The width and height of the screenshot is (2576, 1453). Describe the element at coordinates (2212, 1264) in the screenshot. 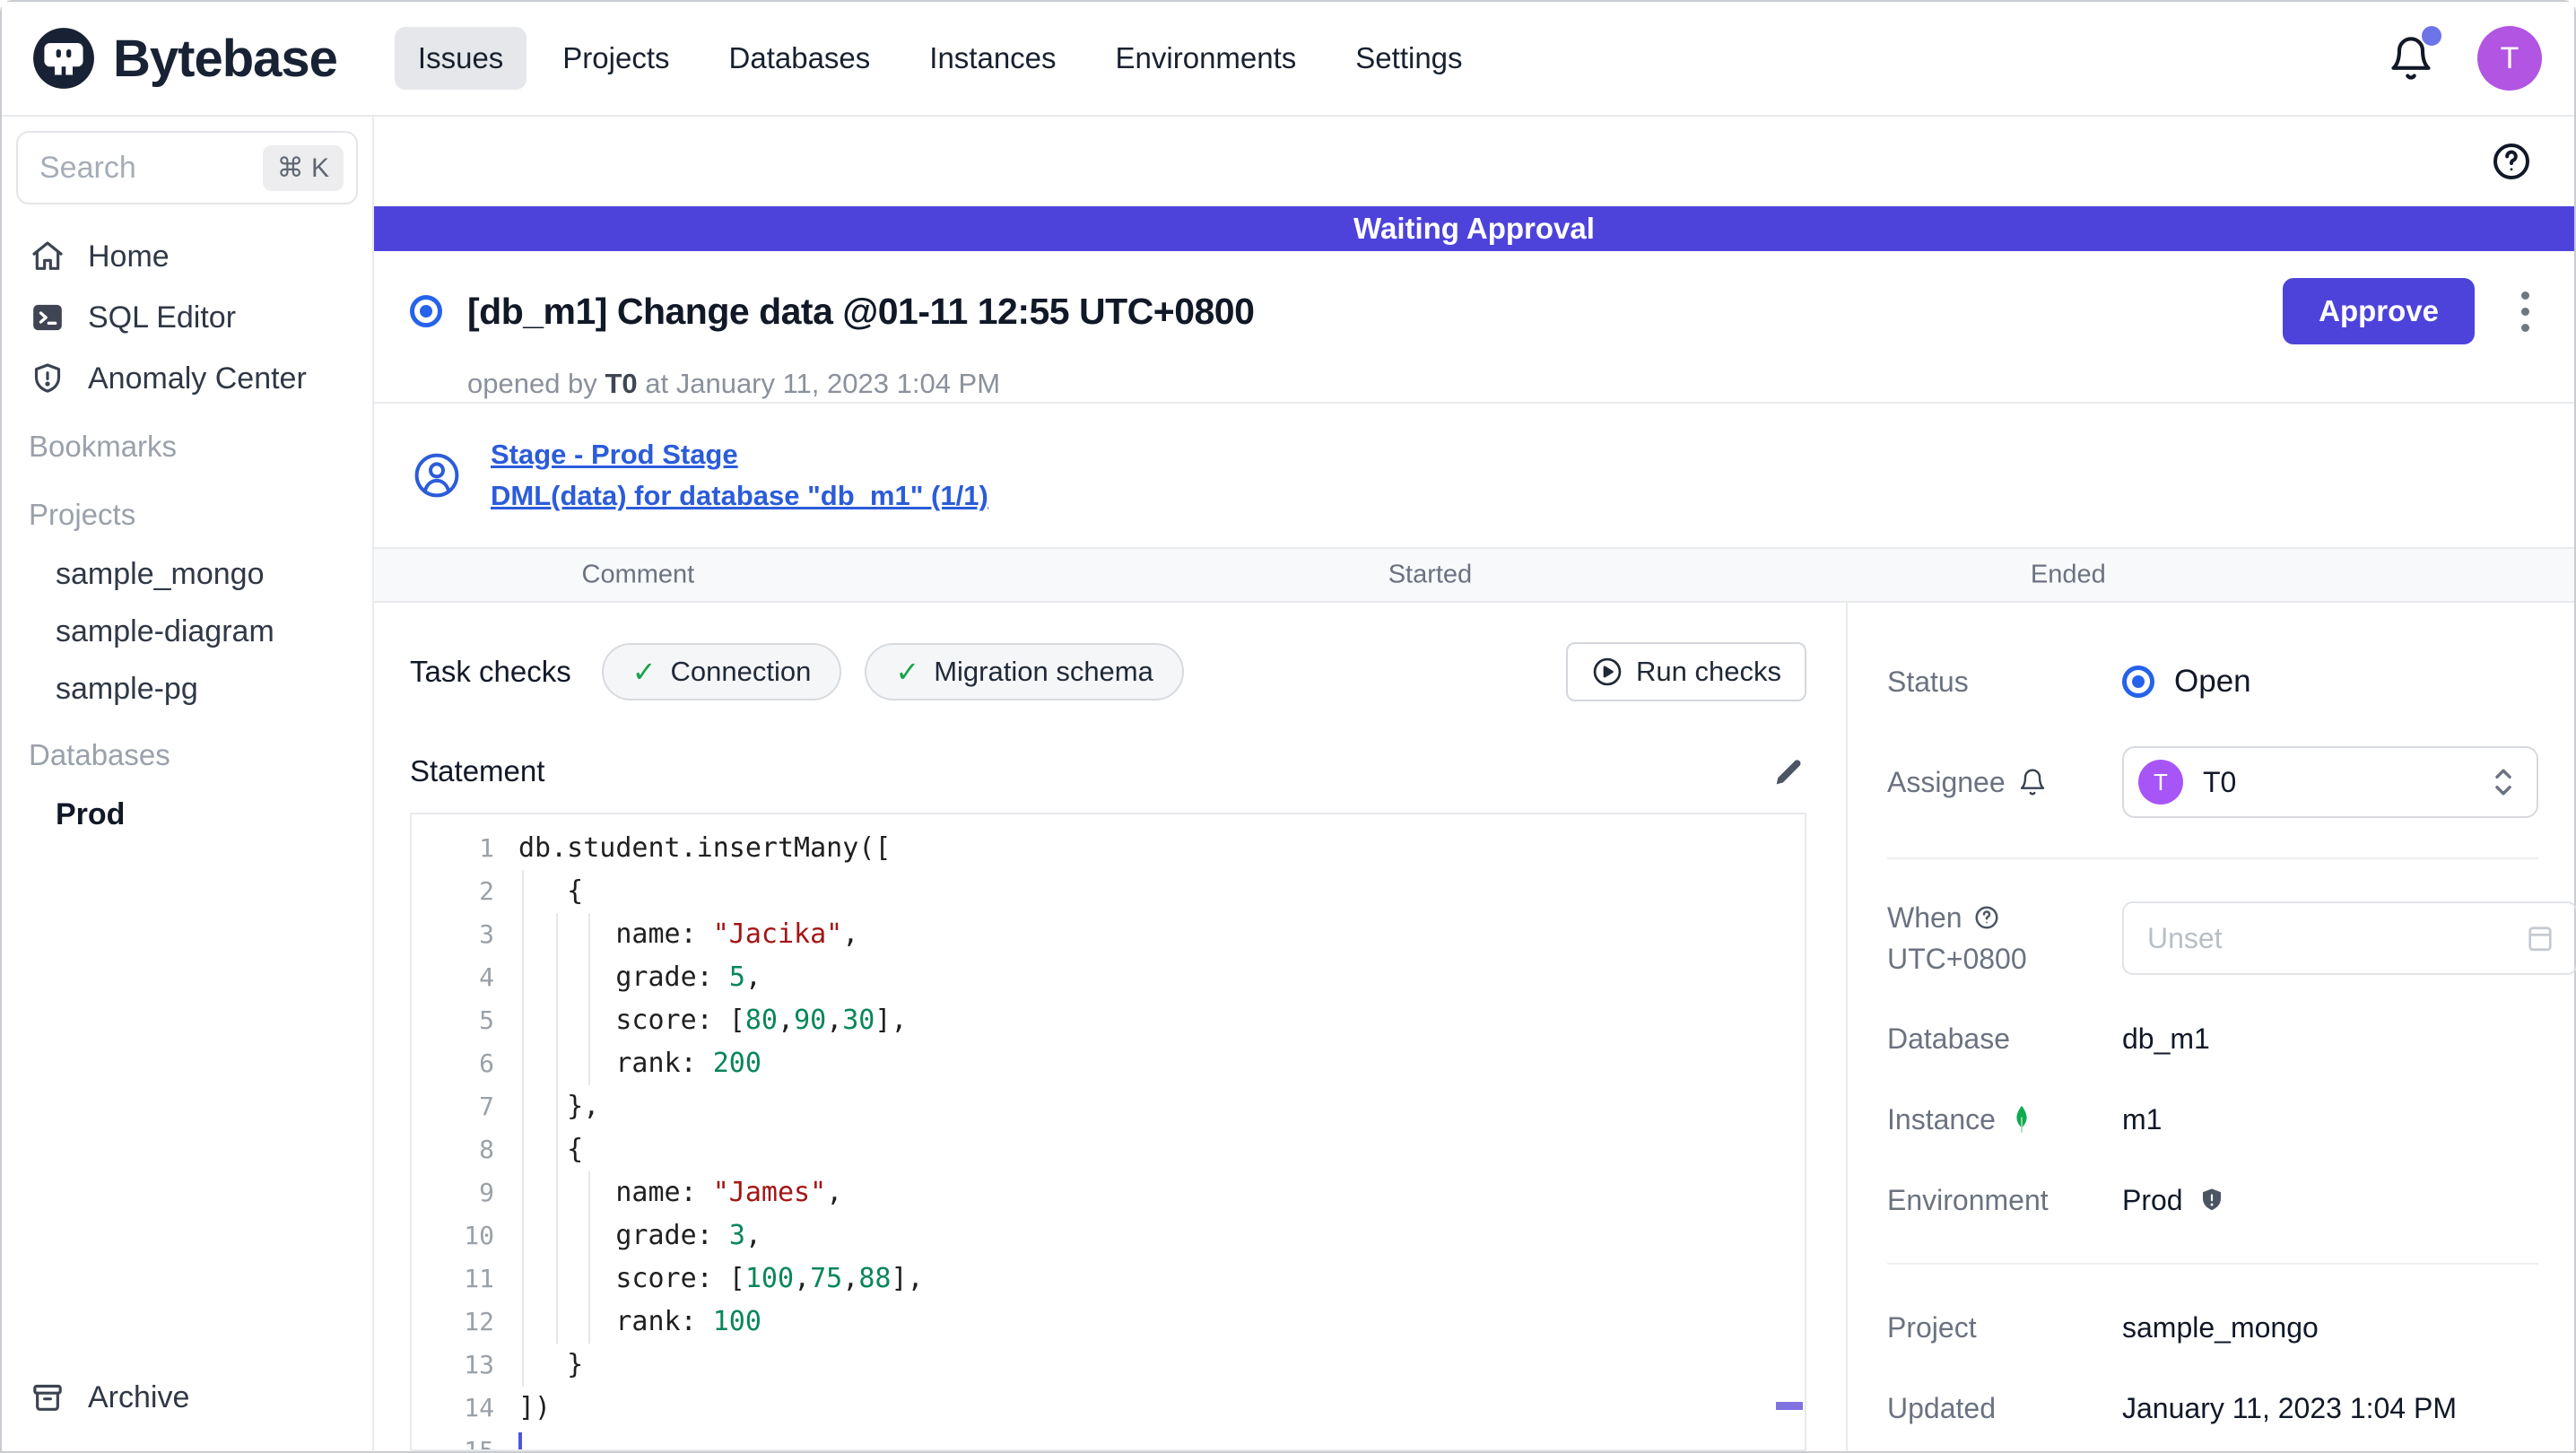

I see `panel-divider` at that location.